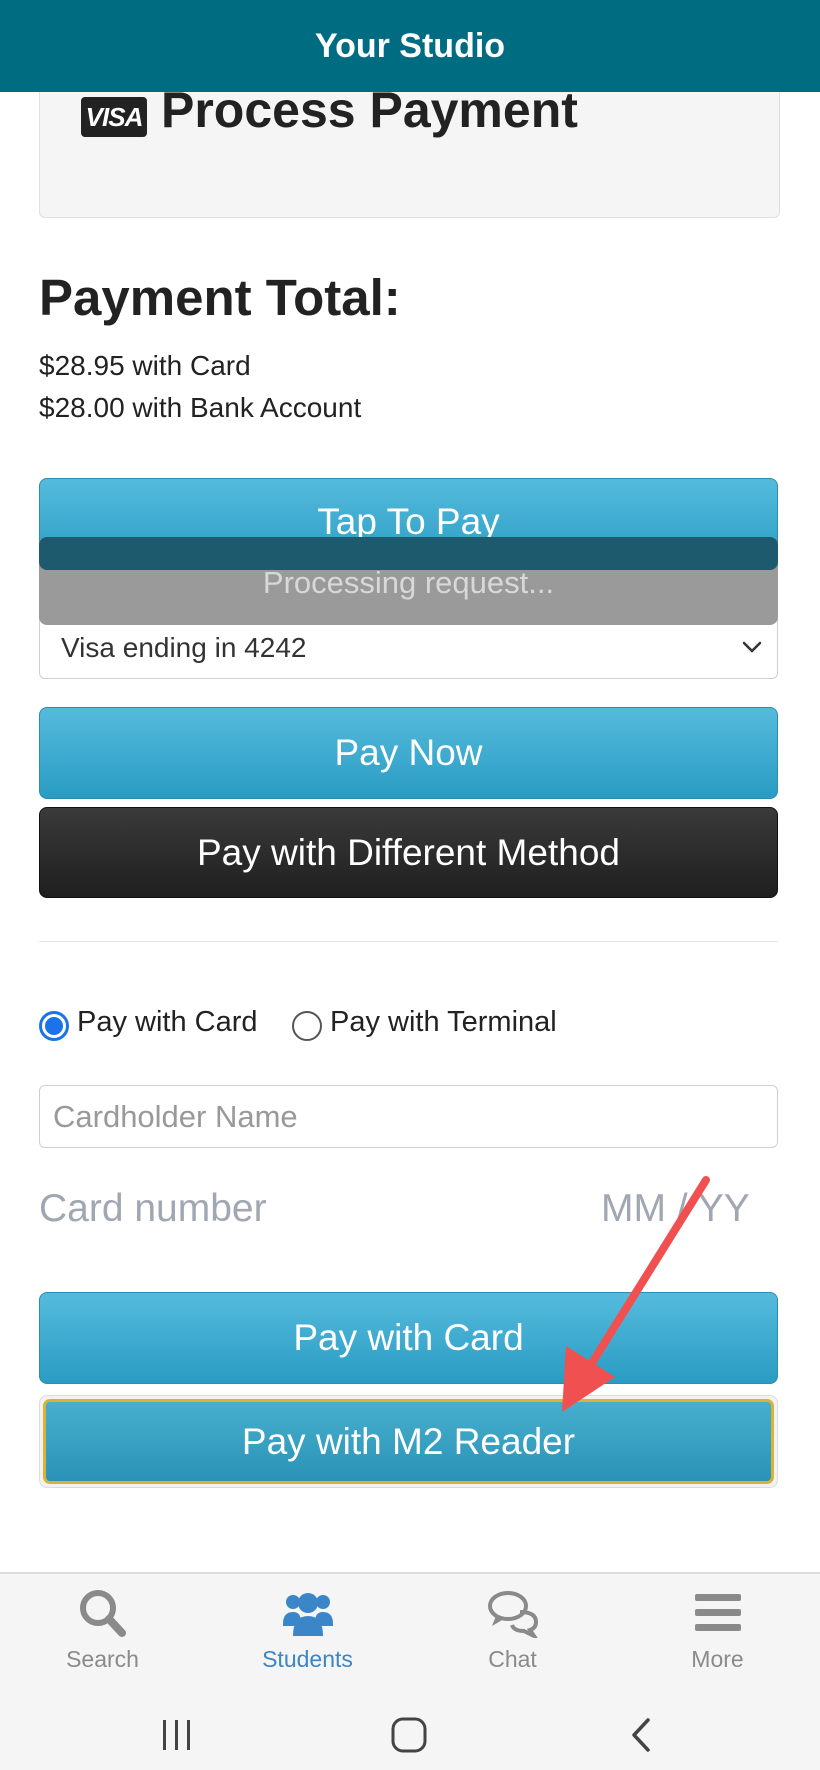 This screenshot has width=820, height=1770. I want to click on pay-with-m2-reader-inner: Pay with M2 Reader, so click(408, 1441).